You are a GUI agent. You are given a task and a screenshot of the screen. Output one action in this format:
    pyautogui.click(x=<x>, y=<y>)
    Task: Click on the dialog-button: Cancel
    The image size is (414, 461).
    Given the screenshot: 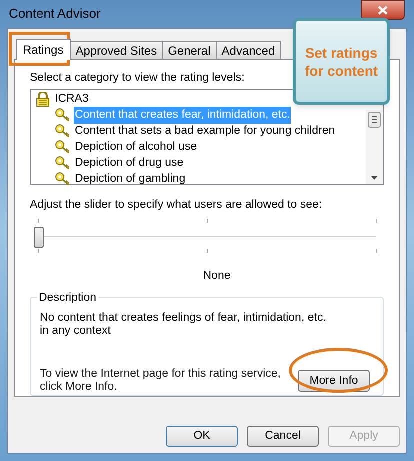 What is the action you would take?
    pyautogui.click(x=283, y=436)
    